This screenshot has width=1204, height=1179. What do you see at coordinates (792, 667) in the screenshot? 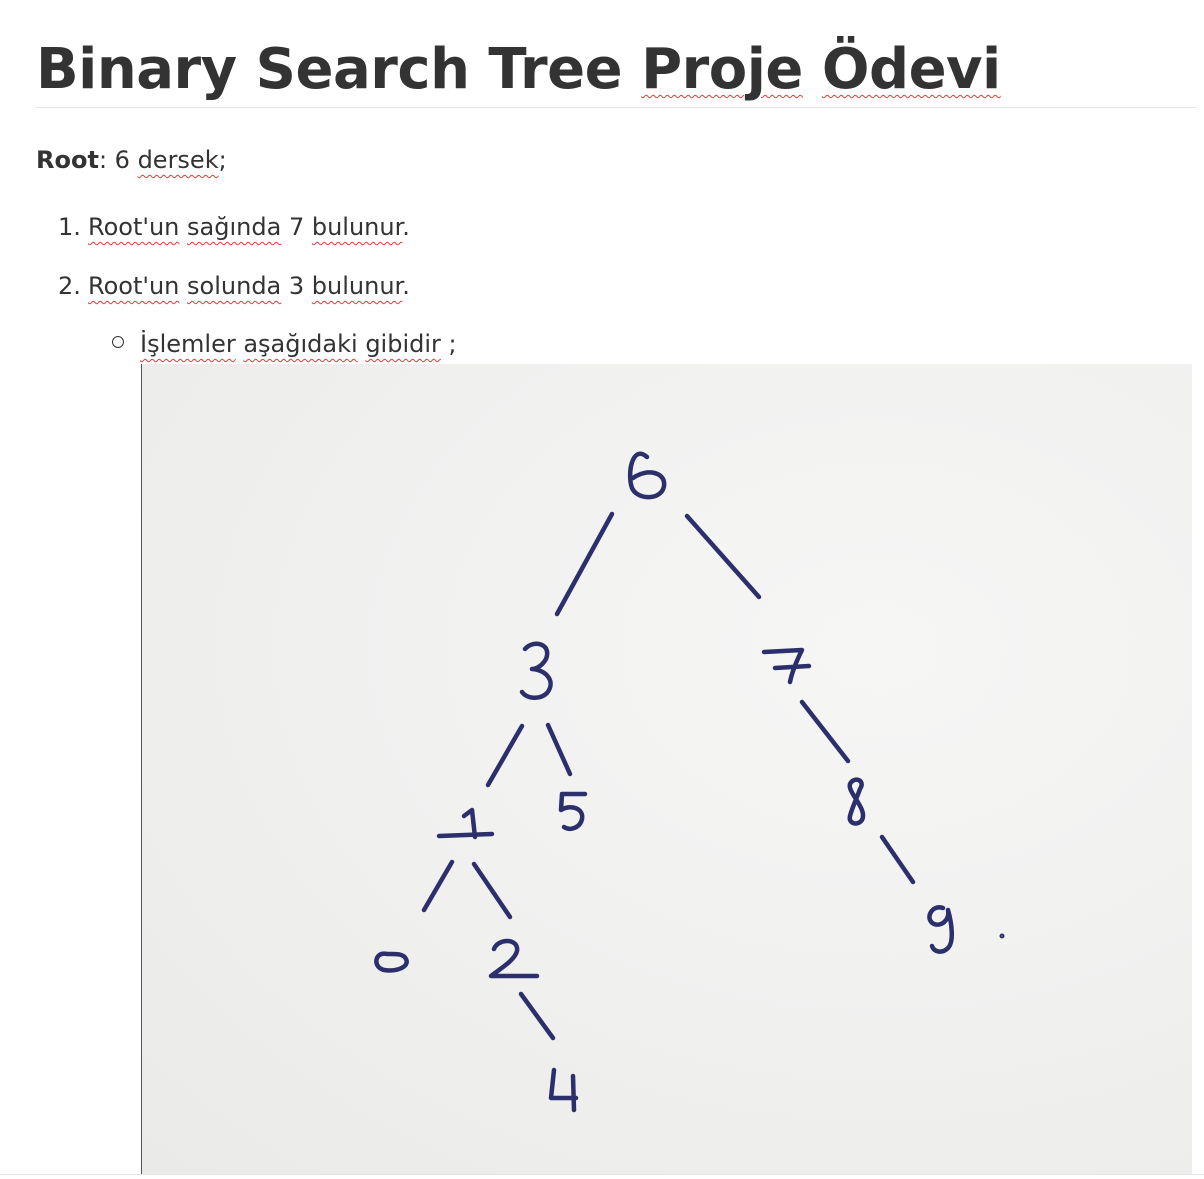
I see `node-7-bar` at bounding box center [792, 667].